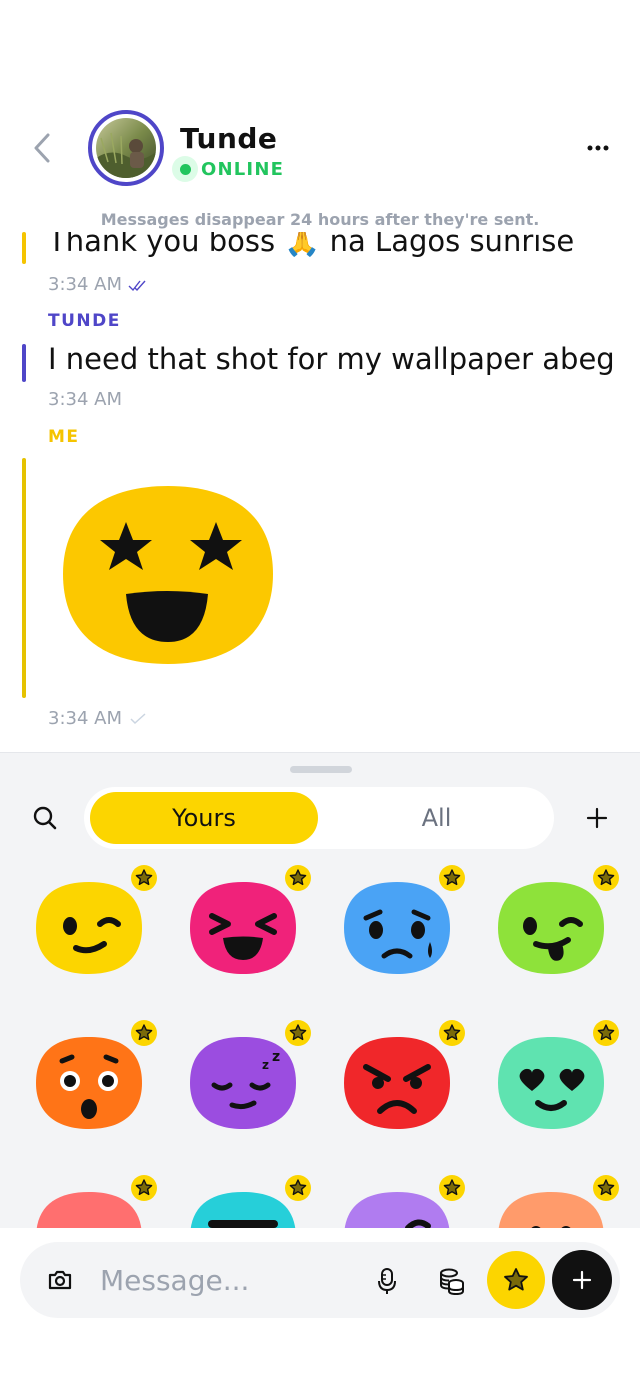 The image size is (640, 1387). Describe the element at coordinates (168, 577) in the screenshot. I see `star-eyes-sticker` at that location.